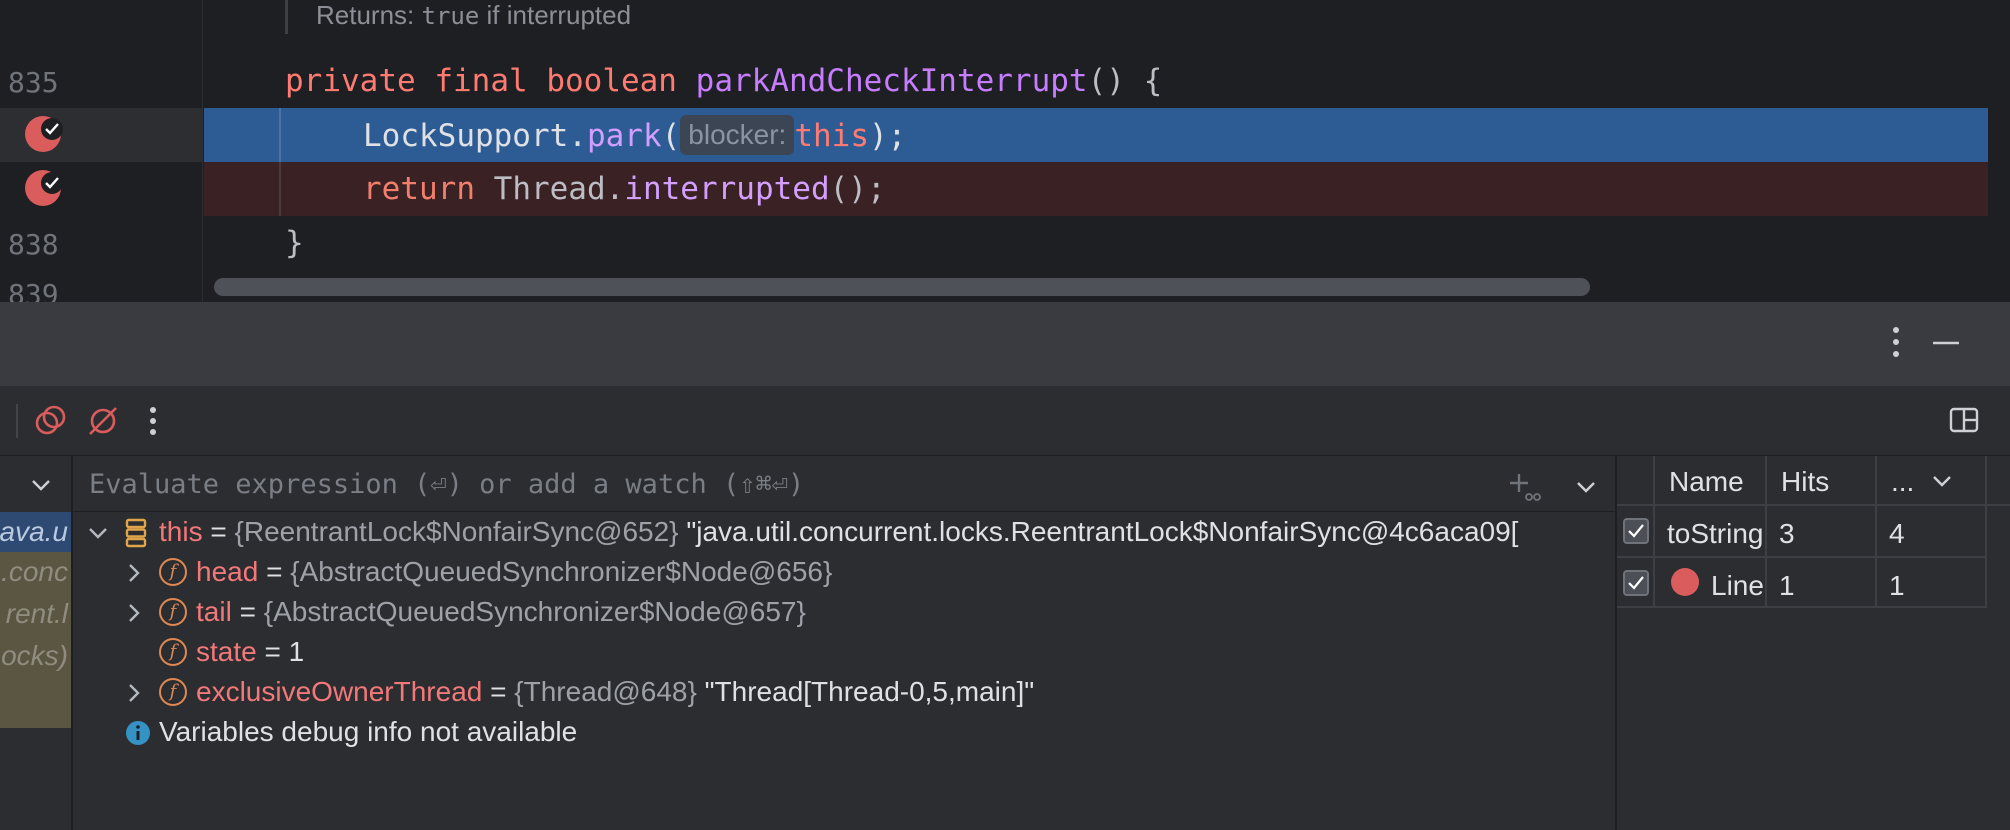 The height and width of the screenshot is (830, 2010). I want to click on gutter-line-839: 839, so click(101, 284).